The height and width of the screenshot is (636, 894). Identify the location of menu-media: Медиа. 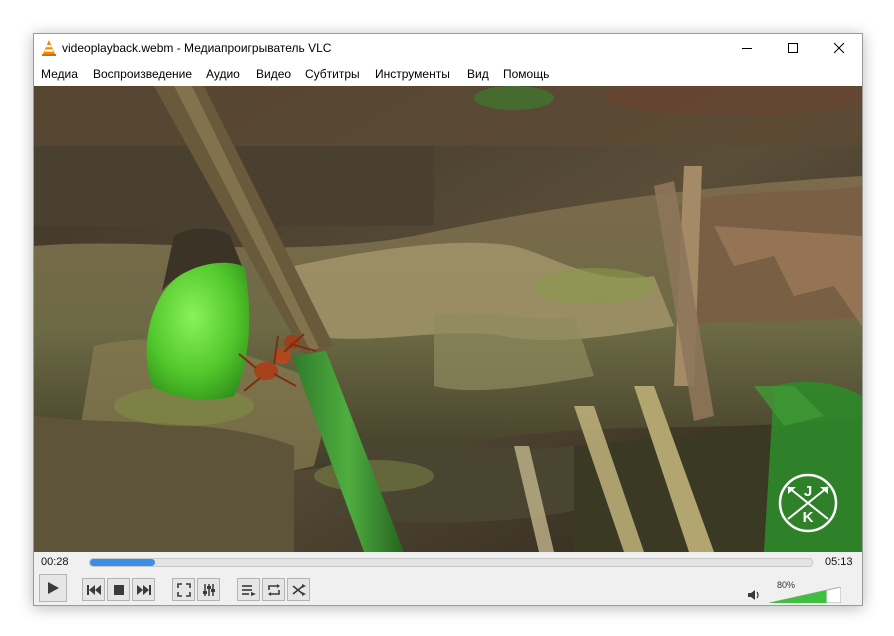
(59, 74).